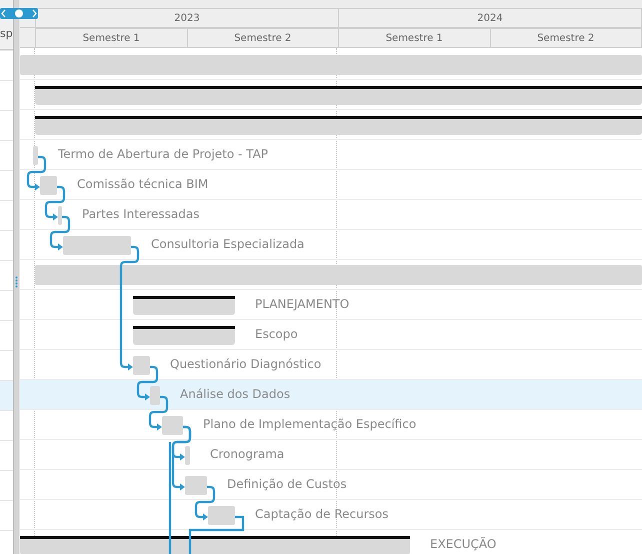 This screenshot has width=642, height=554. I want to click on task-row: Definição de Custos, so click(331, 485).